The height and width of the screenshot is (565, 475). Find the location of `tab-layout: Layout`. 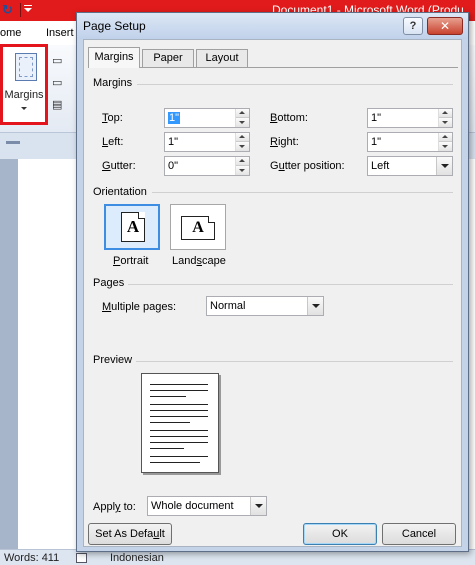

tab-layout: Layout is located at coordinates (222, 58).